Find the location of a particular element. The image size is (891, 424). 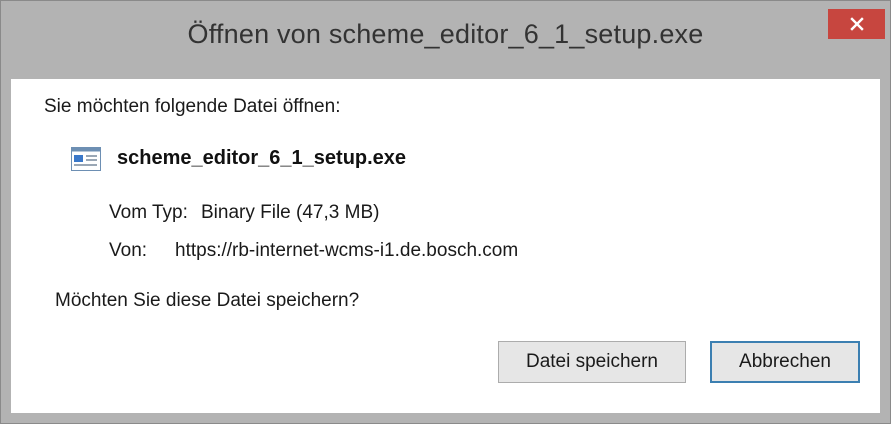

cancel-button: Abbrechen is located at coordinates (785, 362).